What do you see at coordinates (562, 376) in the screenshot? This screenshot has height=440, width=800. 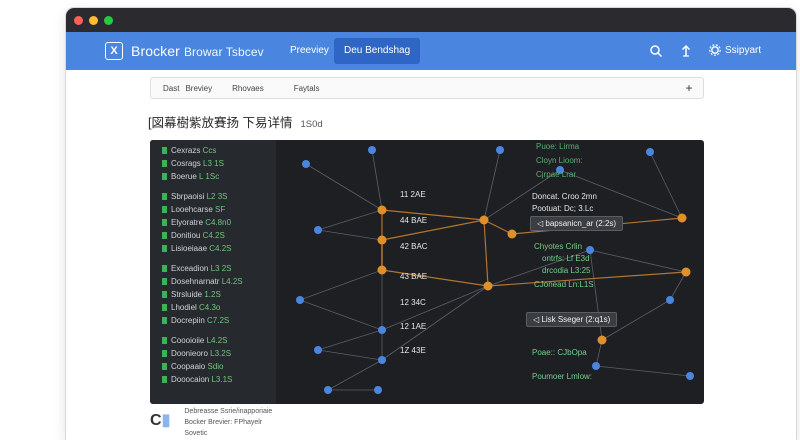 I see `green-text: Poumoer Lmlow:` at bounding box center [562, 376].